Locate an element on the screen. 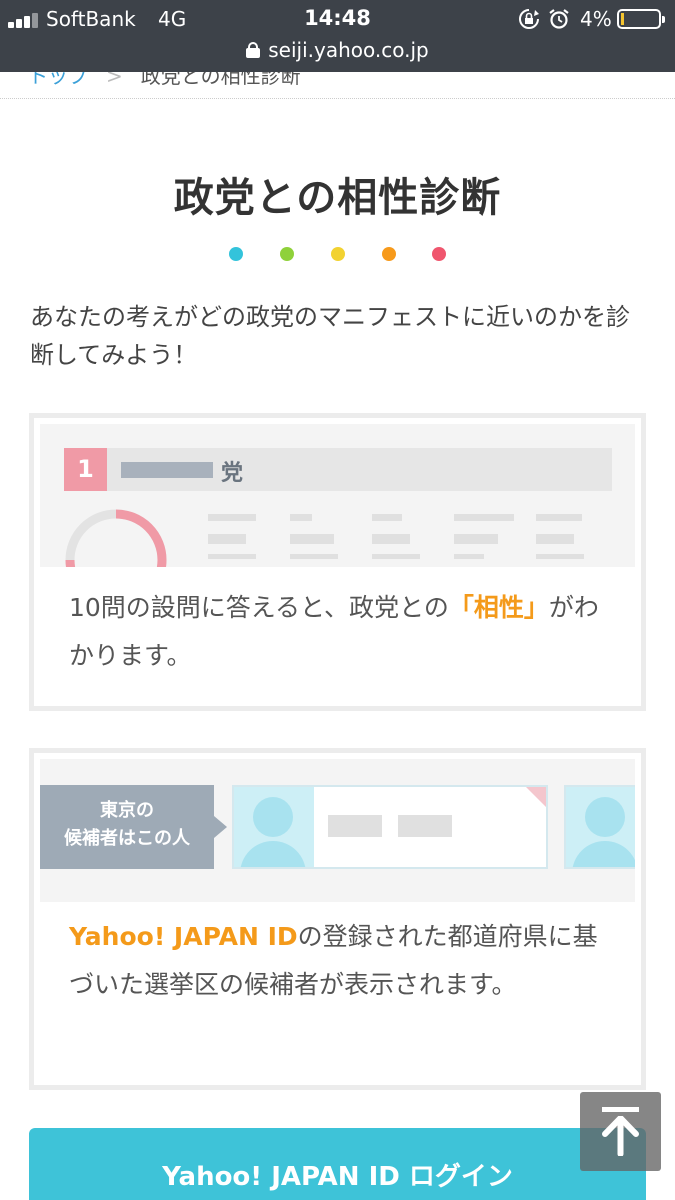  clock: 14:48 is located at coordinates (337, 18).